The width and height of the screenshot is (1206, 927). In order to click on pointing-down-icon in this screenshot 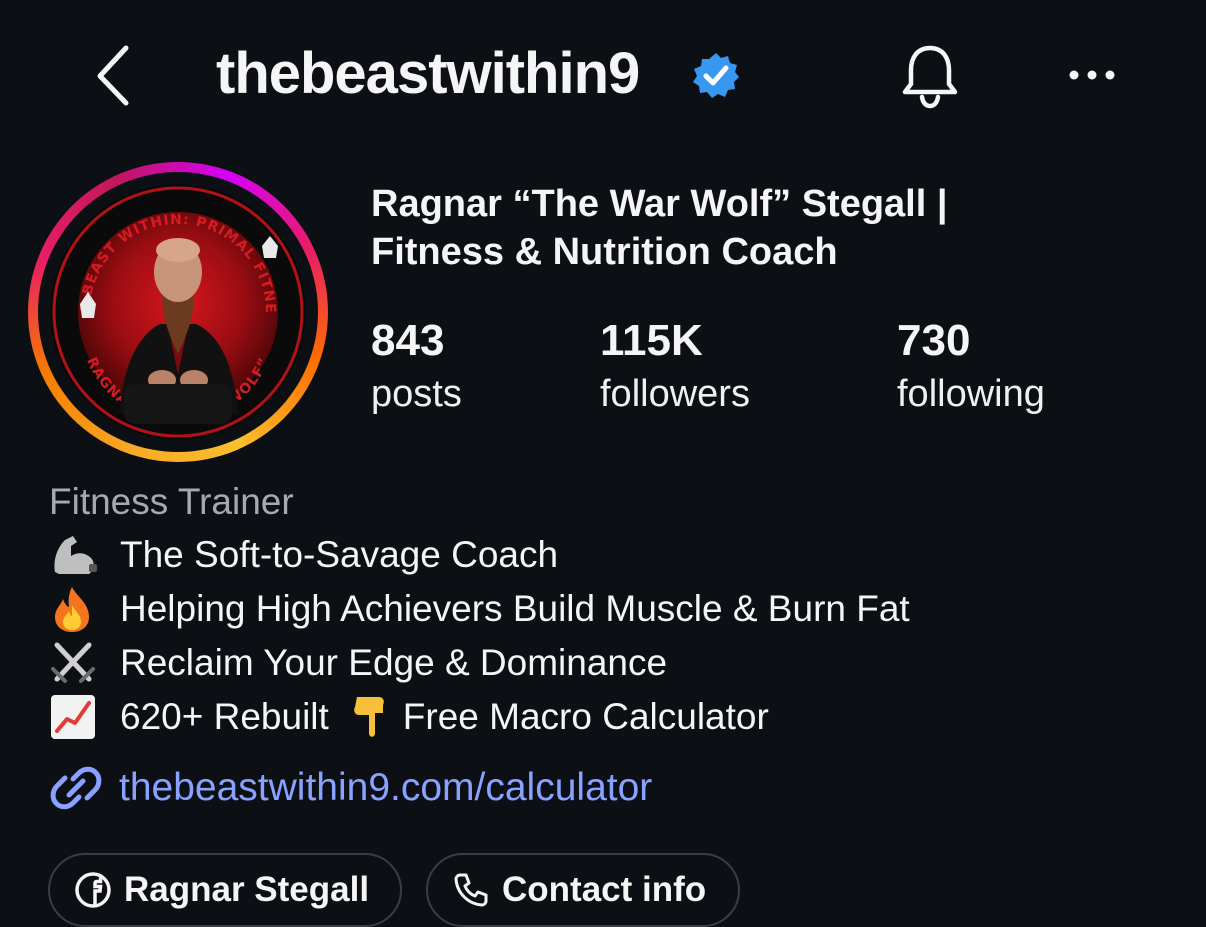, I will do `click(373, 717)`.